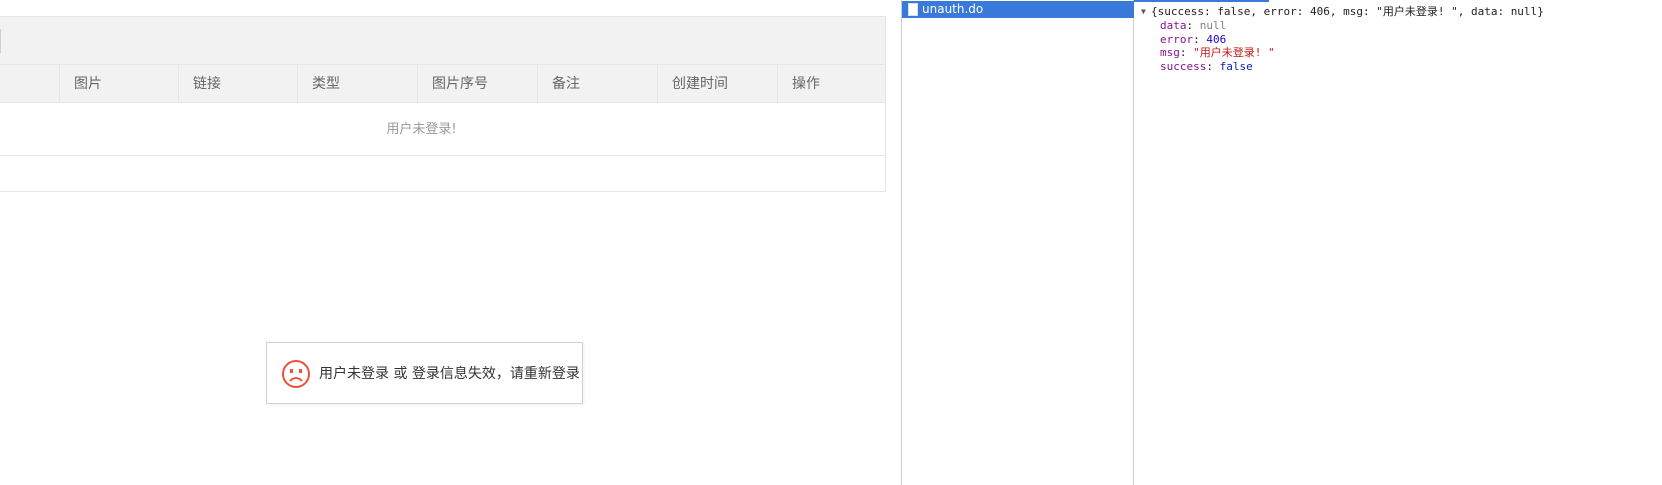 Image resolution: width=1662 pixels, height=485 pixels. Describe the element at coordinates (296, 374) in the screenshot. I see `sad-face-icon` at that location.